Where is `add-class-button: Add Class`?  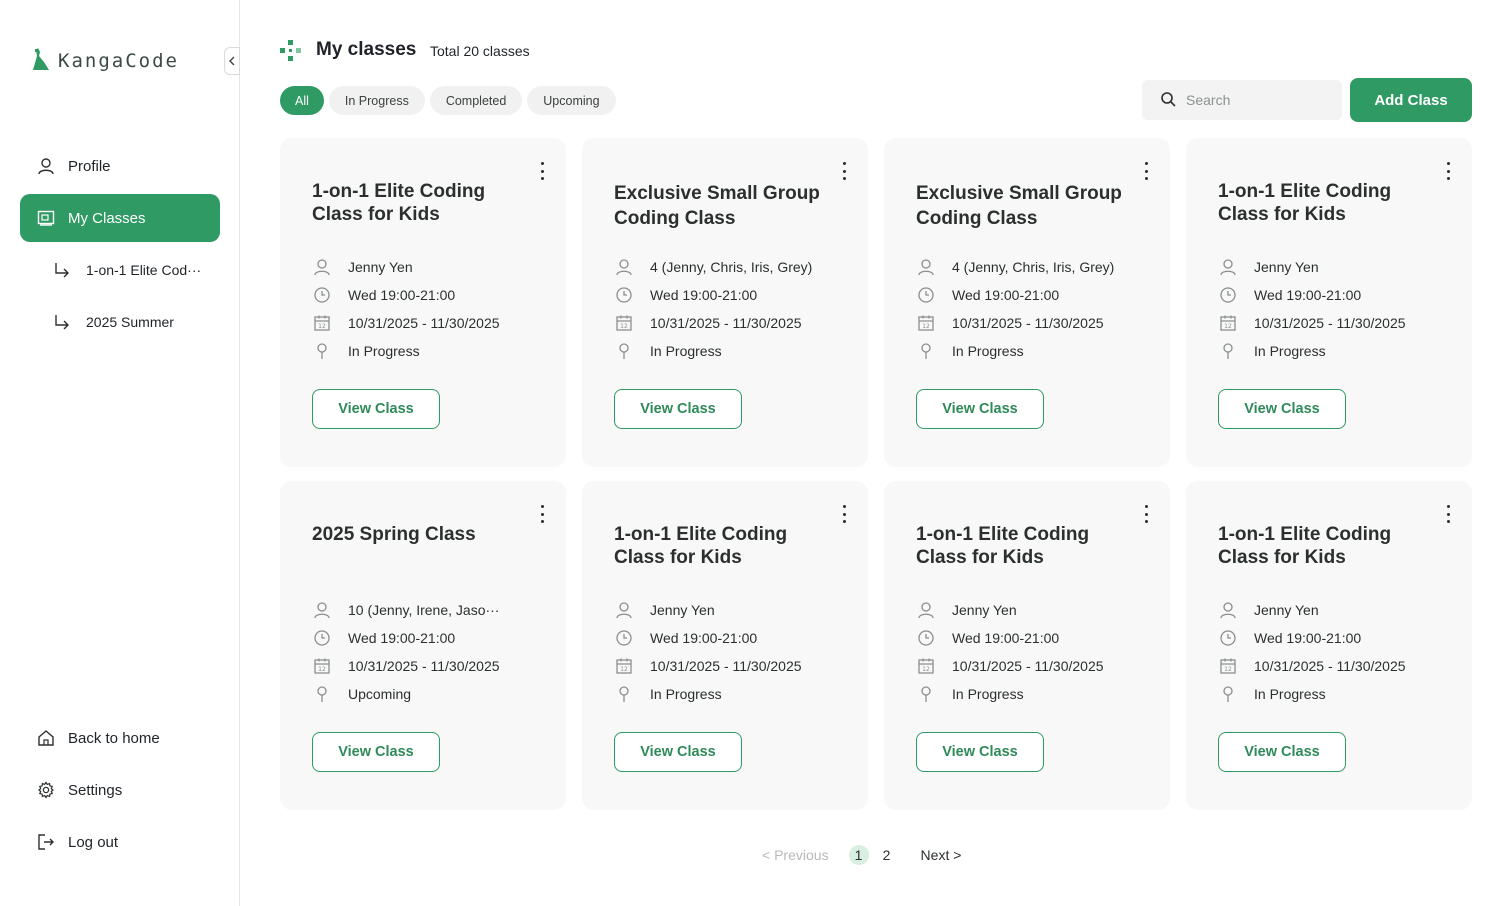 add-class-button: Add Class is located at coordinates (1411, 100).